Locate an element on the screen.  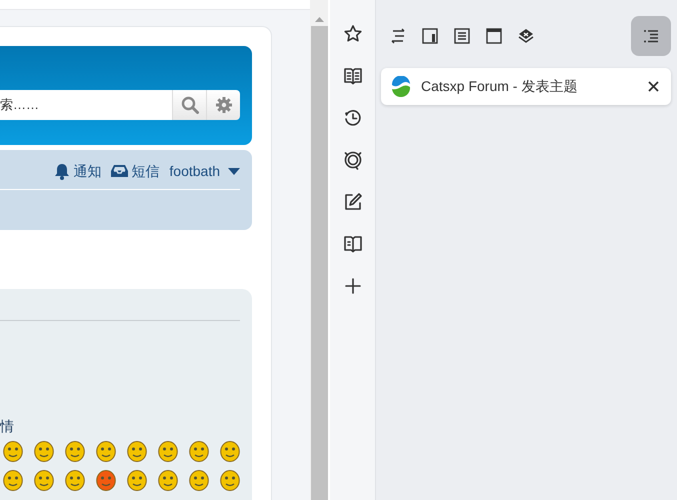
lens-icon is located at coordinates (352, 160).